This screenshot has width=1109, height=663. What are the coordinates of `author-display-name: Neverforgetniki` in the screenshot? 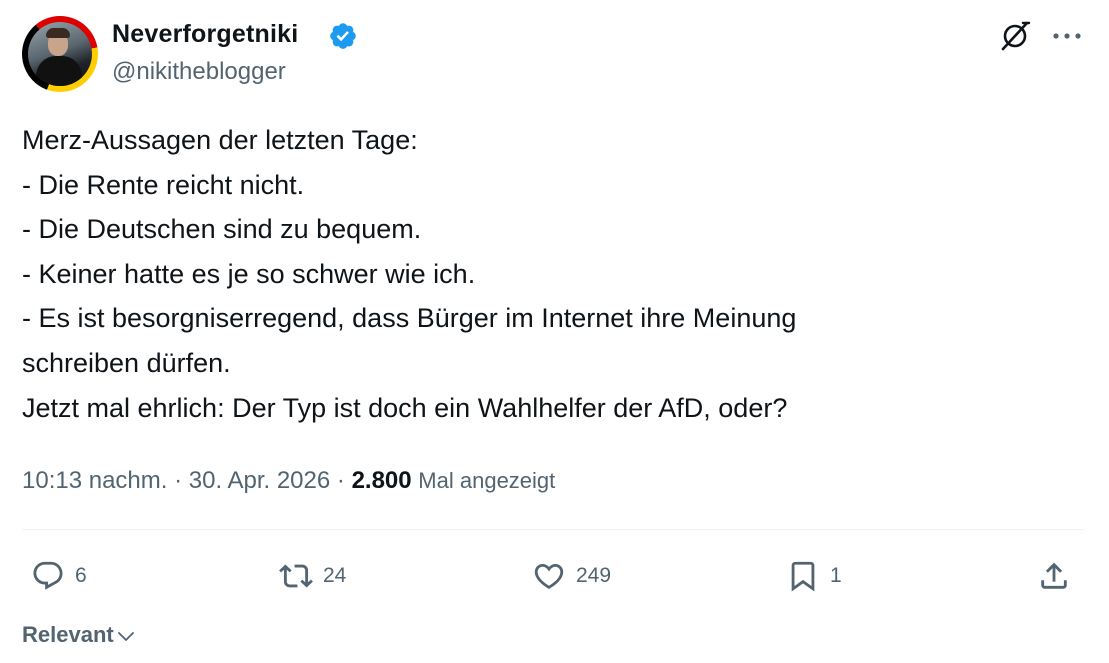 It's located at (205, 34).